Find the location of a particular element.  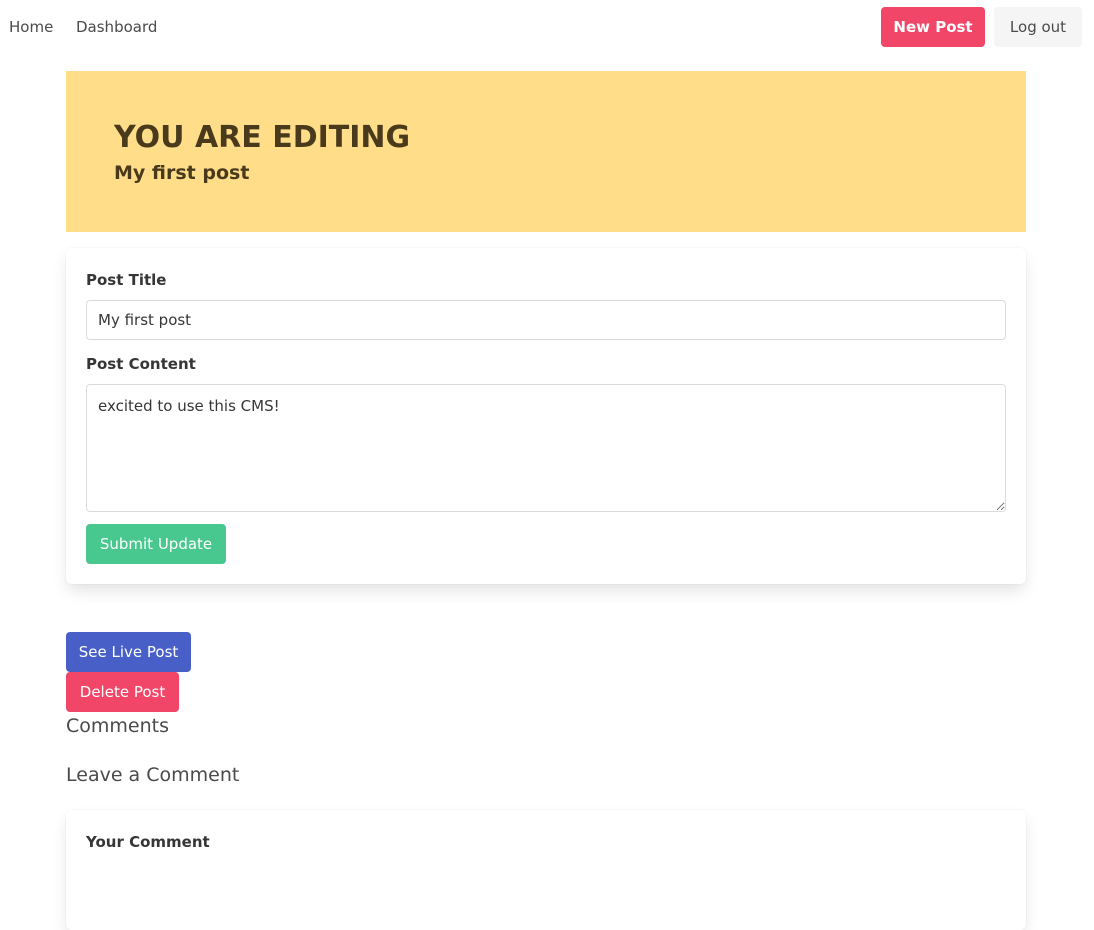

new-post-button: New Post is located at coordinates (933, 27).